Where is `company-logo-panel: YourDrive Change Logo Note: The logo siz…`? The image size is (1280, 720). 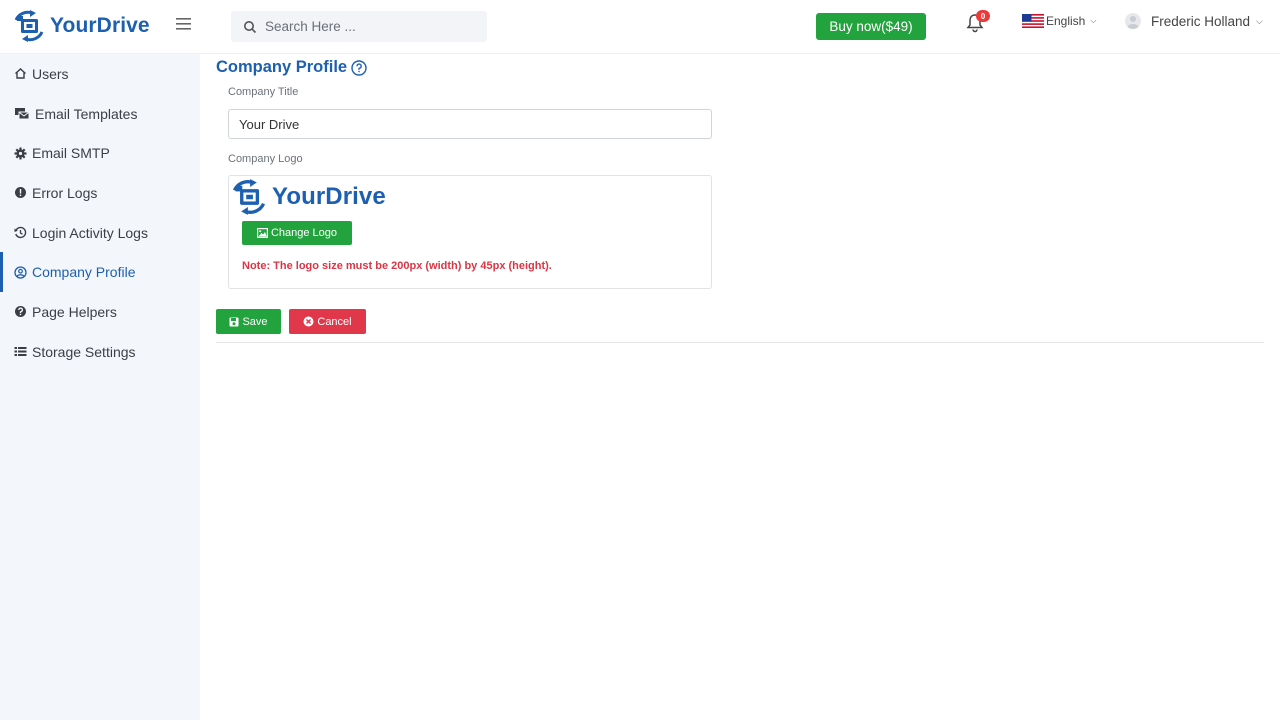
company-logo-panel: YourDrive Change Logo Note: The logo siz… is located at coordinates (470, 232).